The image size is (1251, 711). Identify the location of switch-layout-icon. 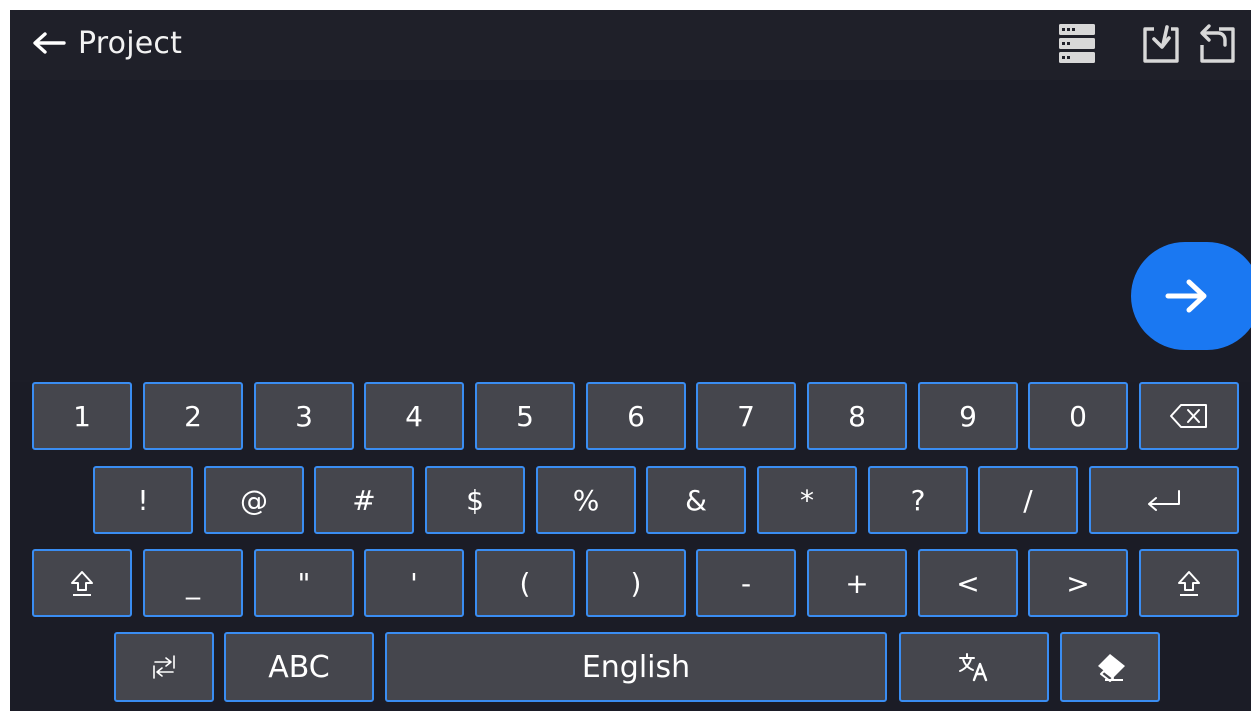
(164, 667).